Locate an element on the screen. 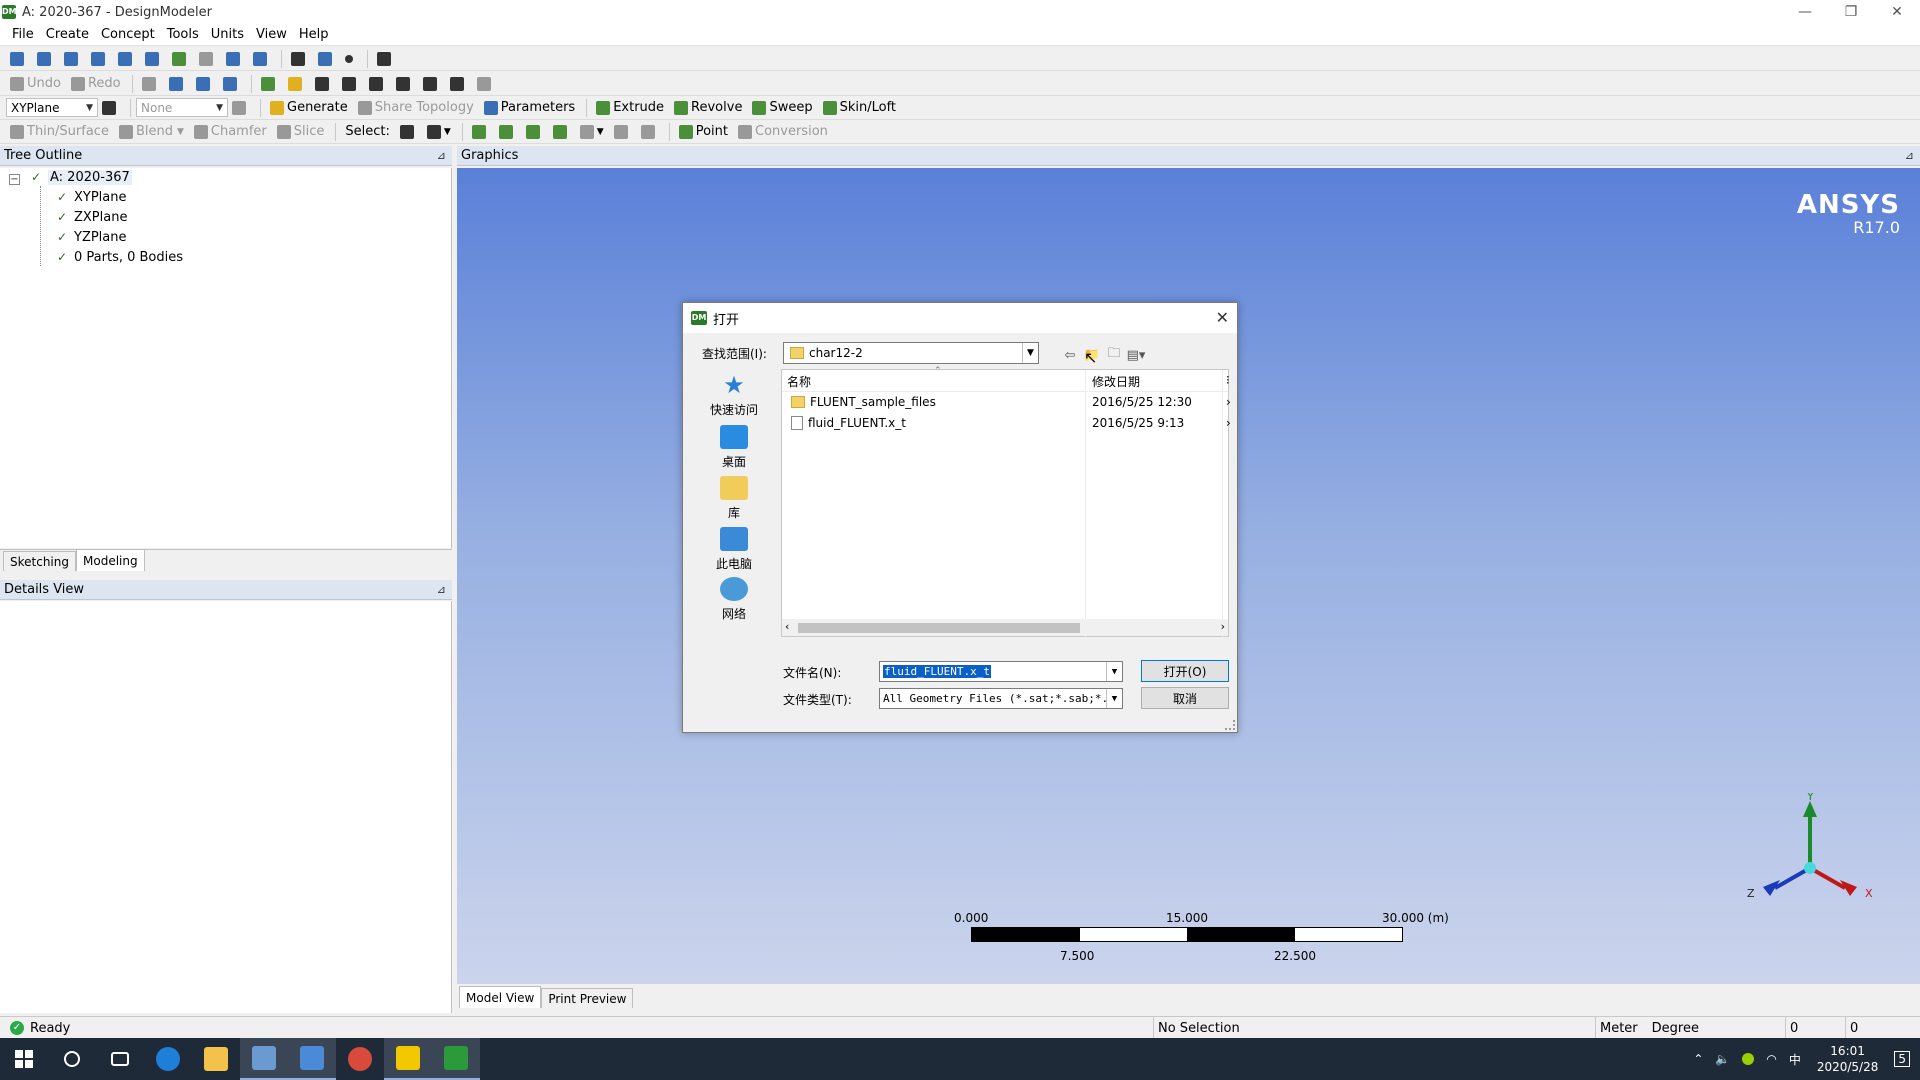 The height and width of the screenshot is (1080, 1920). menu-view: View is located at coordinates (271, 34).